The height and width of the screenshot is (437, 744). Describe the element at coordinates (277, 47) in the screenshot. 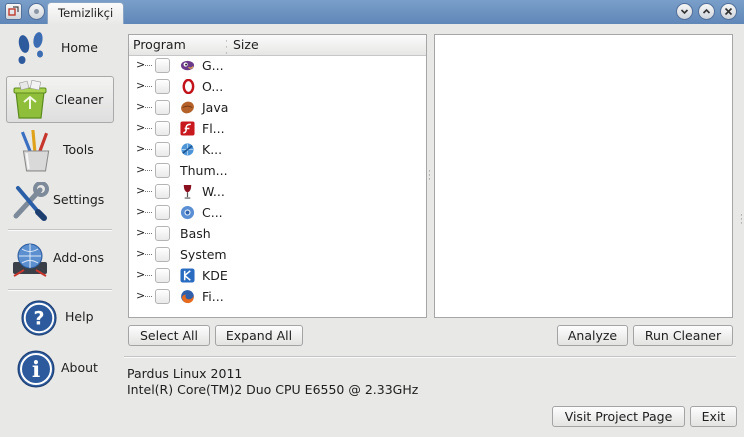

I see `tree-header: Program · · · Size` at that location.